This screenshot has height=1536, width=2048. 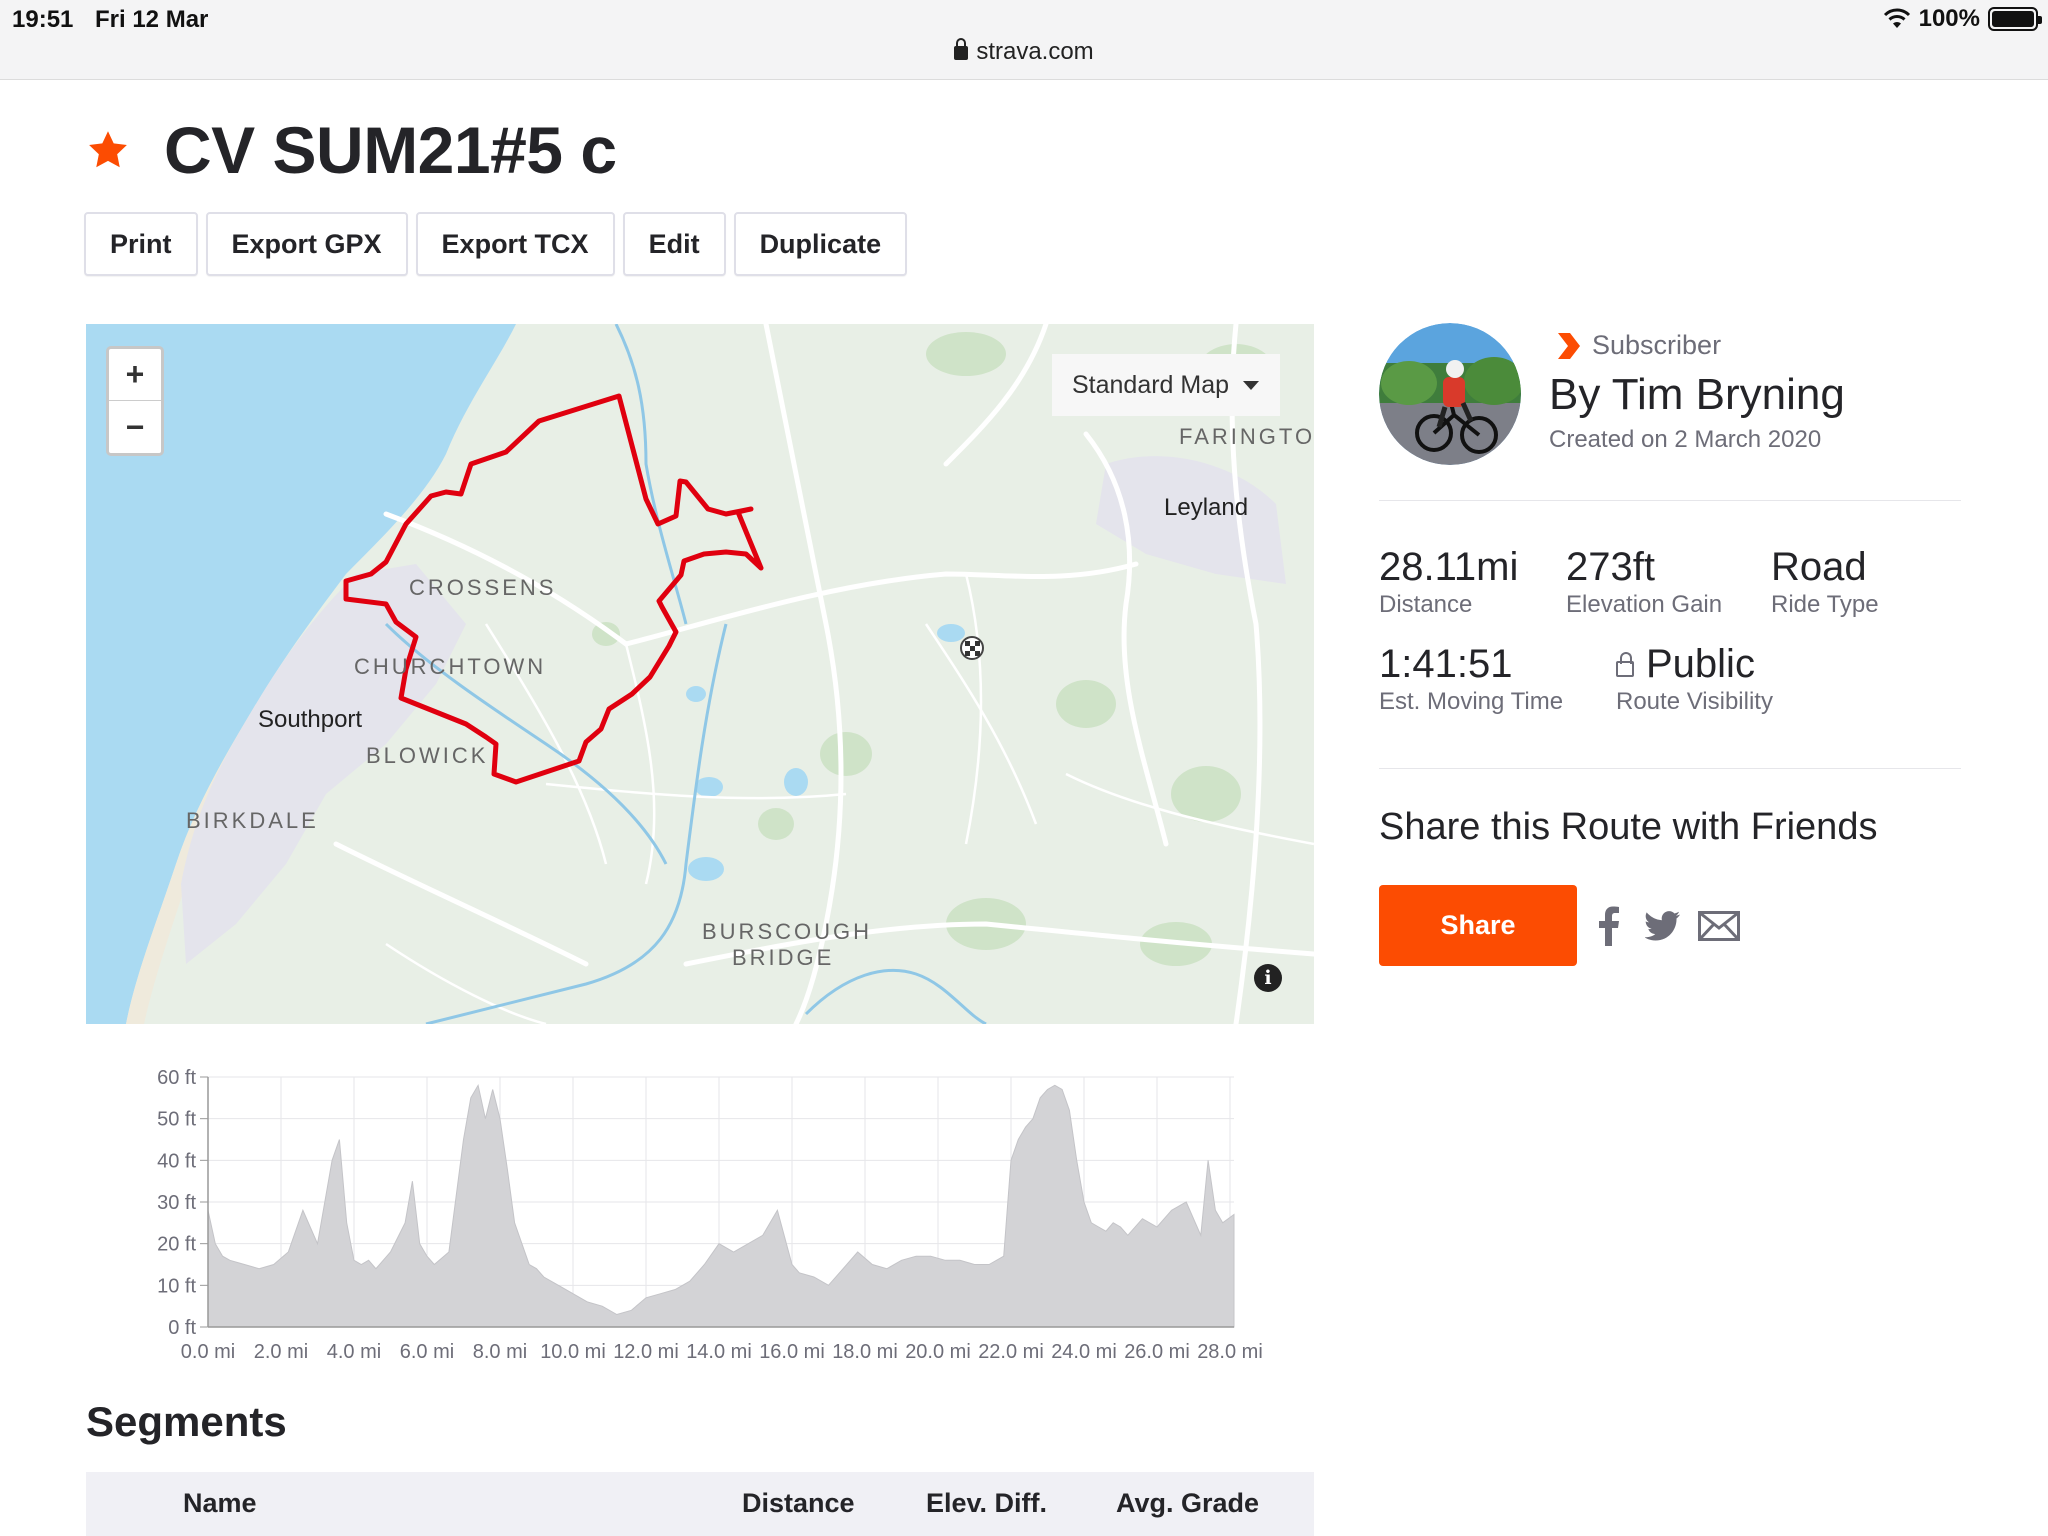 I want to click on export-tcx-button: Export TCX, so click(x=515, y=244).